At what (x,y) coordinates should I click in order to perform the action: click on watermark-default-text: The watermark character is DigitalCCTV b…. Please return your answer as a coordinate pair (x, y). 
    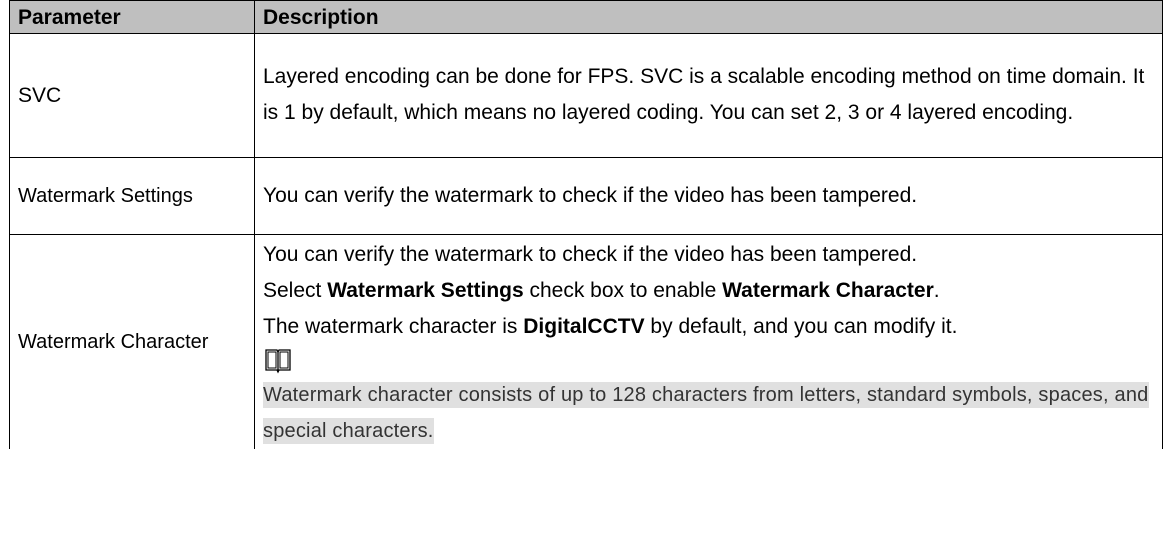
    Looking at the image, I should click on (708, 327).